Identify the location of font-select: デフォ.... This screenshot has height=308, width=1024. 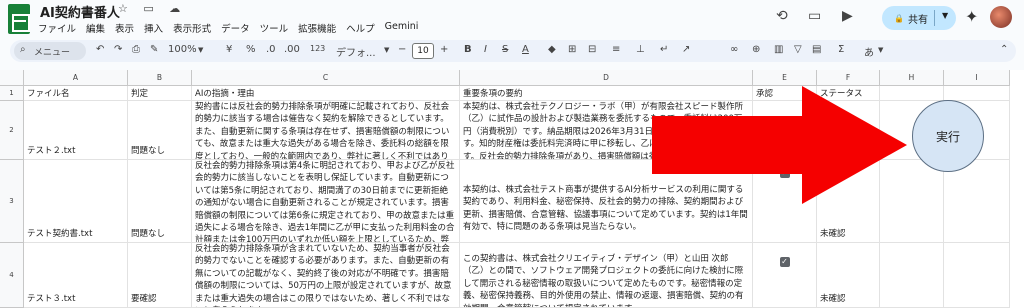
(356, 51).